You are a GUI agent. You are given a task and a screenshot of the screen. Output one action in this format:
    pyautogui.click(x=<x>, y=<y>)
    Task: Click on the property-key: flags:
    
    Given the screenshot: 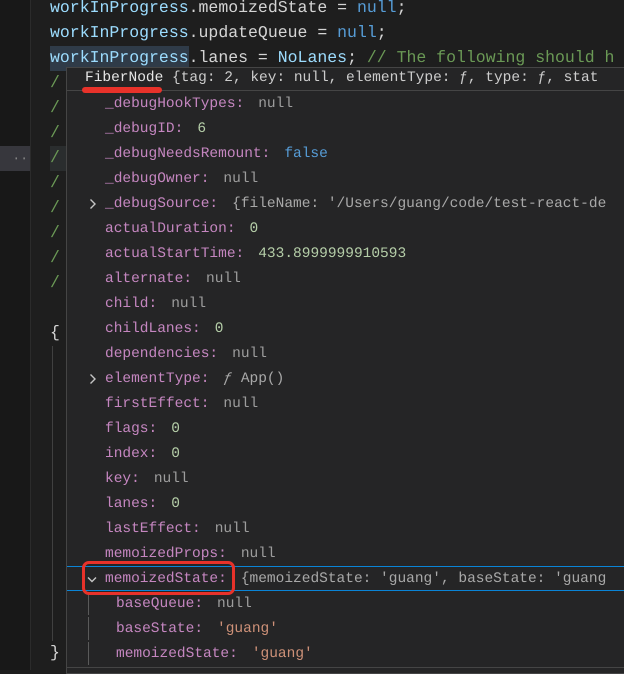 What is the action you would take?
    pyautogui.click(x=131, y=429)
    